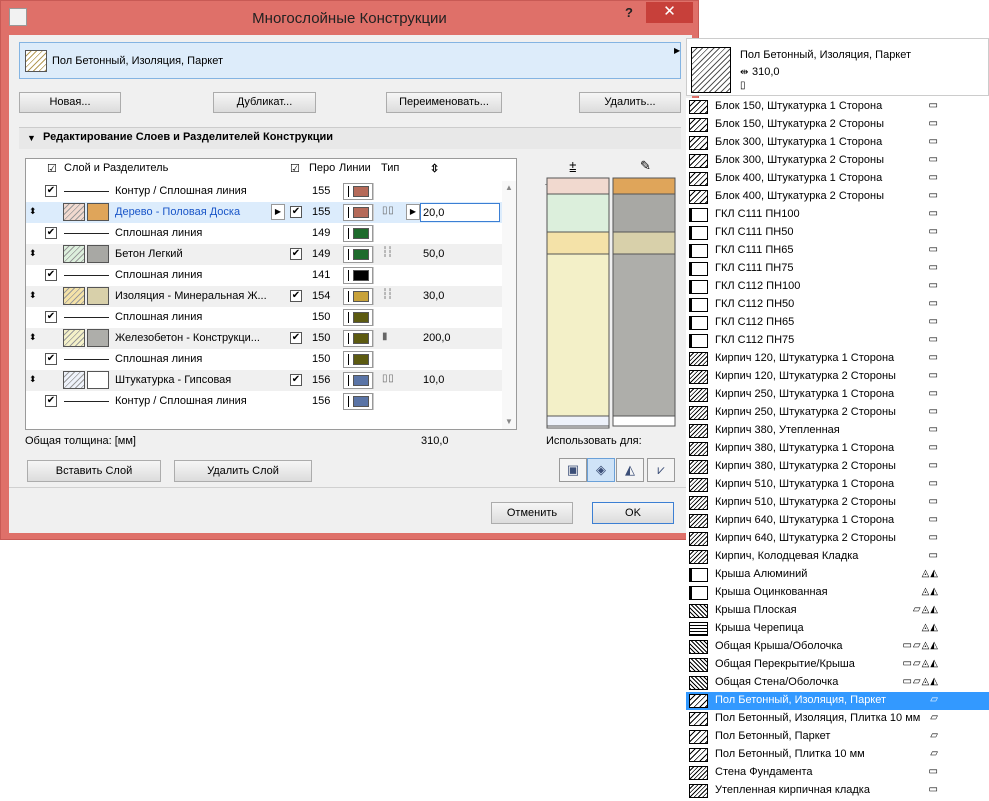 This screenshot has width=989, height=801. What do you see at coordinates (384, 336) in the screenshot?
I see `layer-type-icon: ▮` at bounding box center [384, 336].